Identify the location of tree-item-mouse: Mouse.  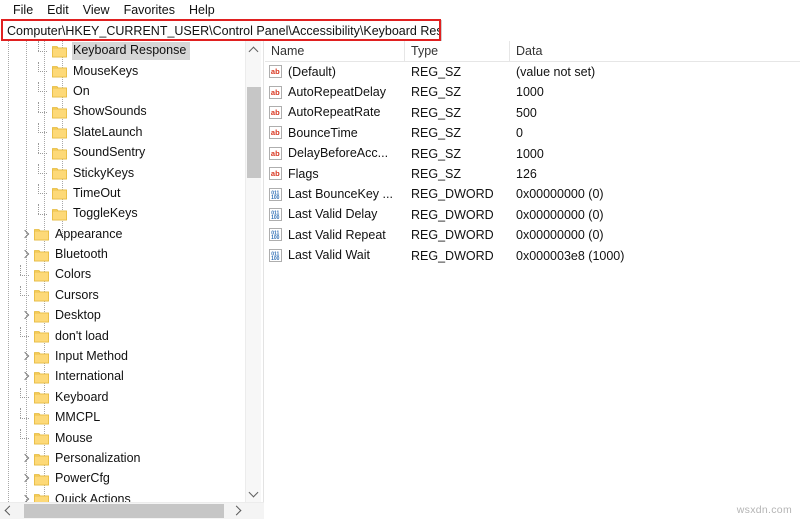
(122, 438).